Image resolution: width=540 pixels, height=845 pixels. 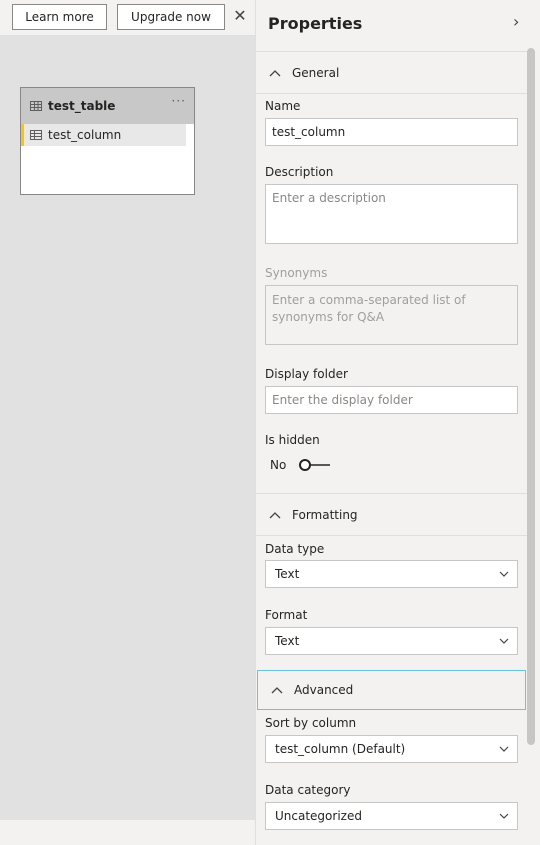 I want to click on sort-by-column-select: test_column (Default), so click(x=391, y=749).